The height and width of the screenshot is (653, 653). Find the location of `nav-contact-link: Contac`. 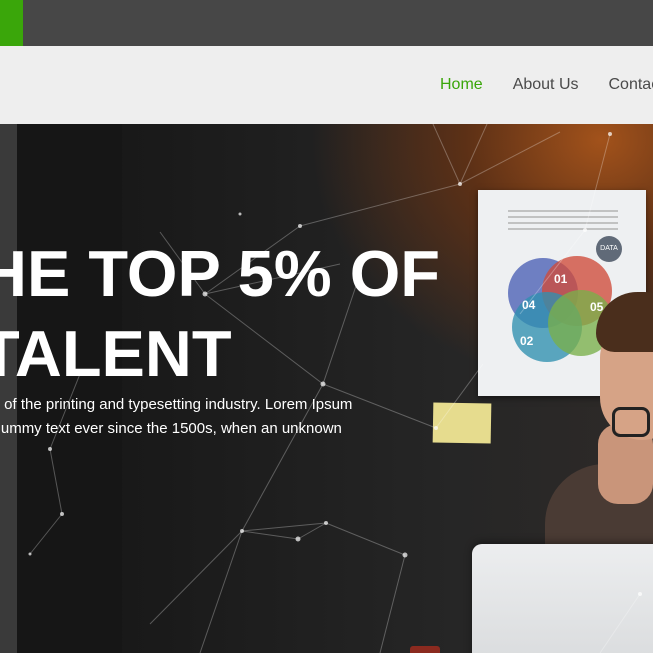

nav-contact-link: Contac is located at coordinates (631, 85).